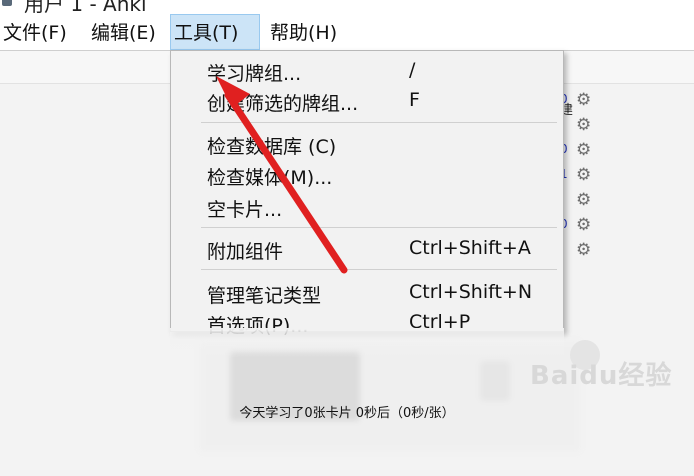 The width and height of the screenshot is (694, 476). What do you see at coordinates (412, 70) in the screenshot?
I see `menu-item-shortcut: /` at bounding box center [412, 70].